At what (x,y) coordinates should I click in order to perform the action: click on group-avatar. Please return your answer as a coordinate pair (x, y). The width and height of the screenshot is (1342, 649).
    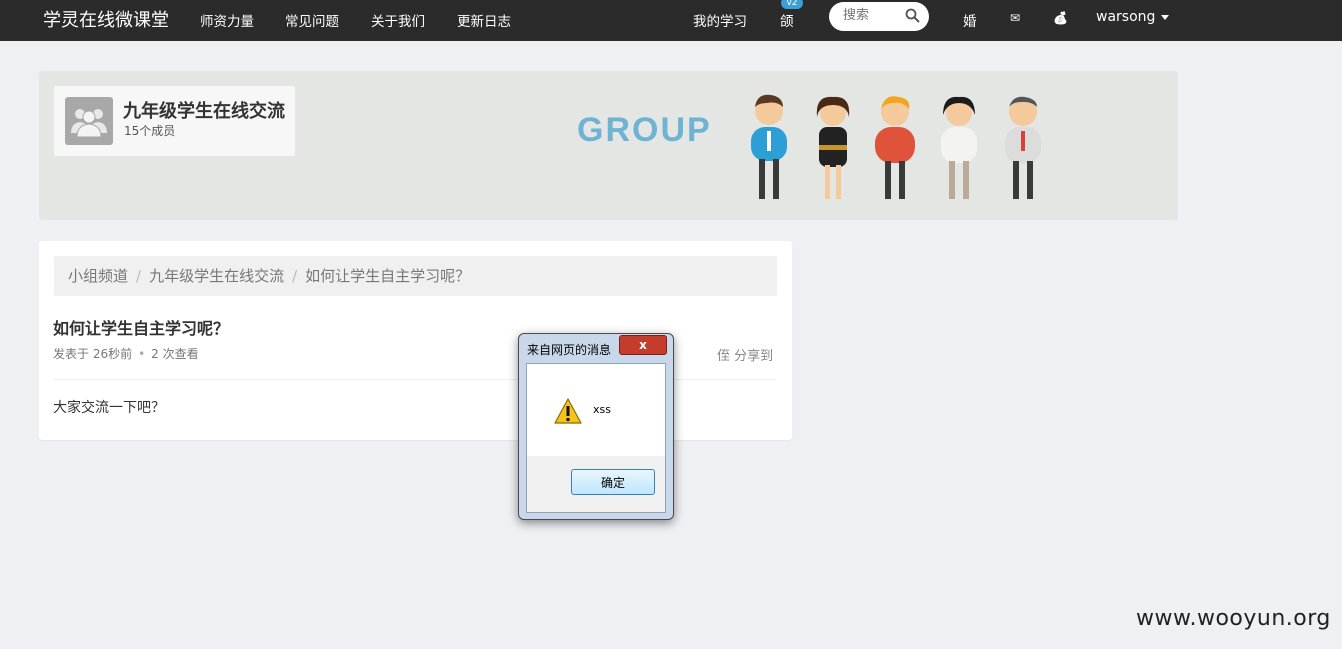
    Looking at the image, I should click on (89, 121).